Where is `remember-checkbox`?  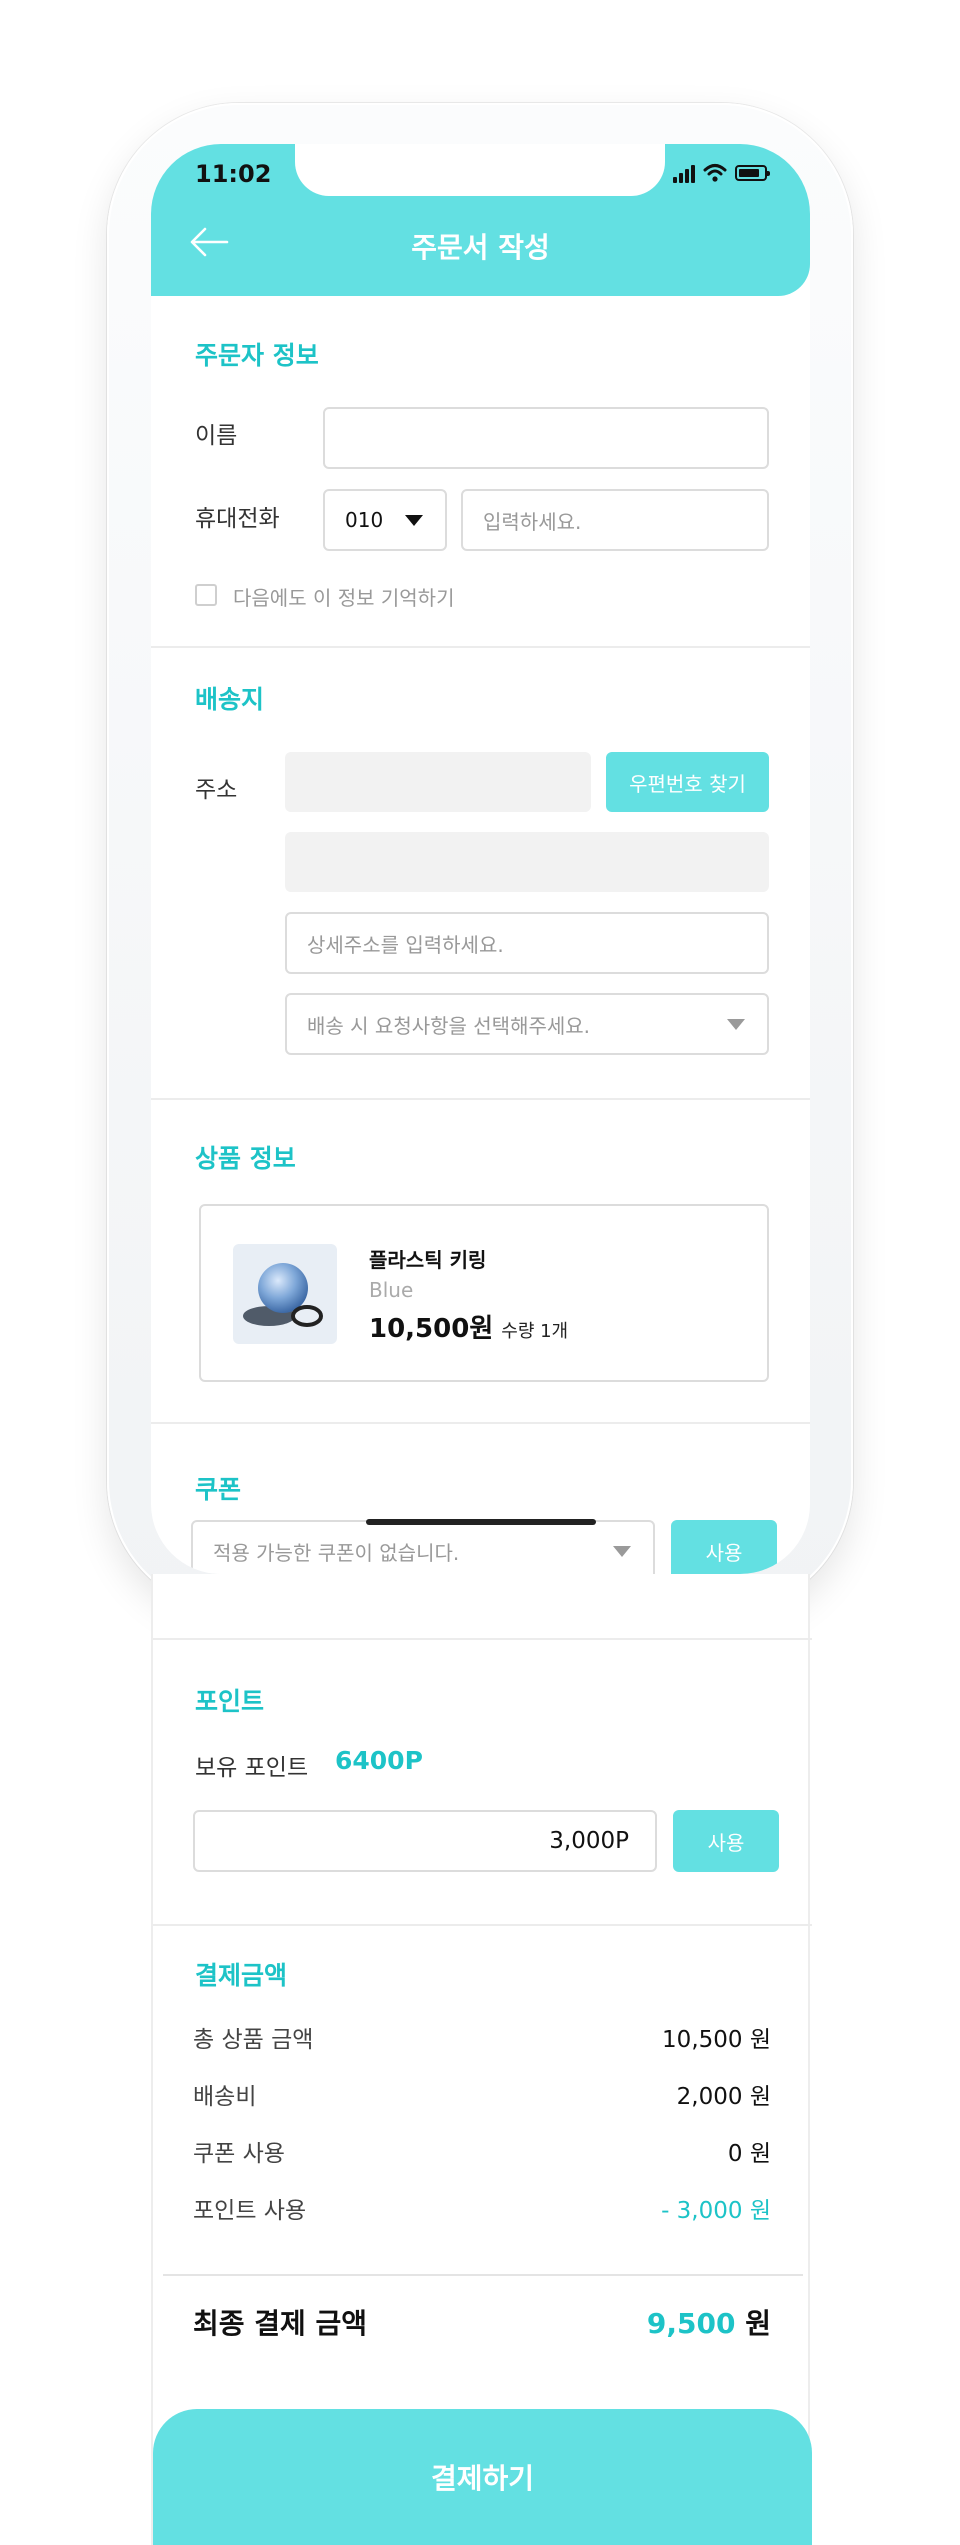 remember-checkbox is located at coordinates (206, 595).